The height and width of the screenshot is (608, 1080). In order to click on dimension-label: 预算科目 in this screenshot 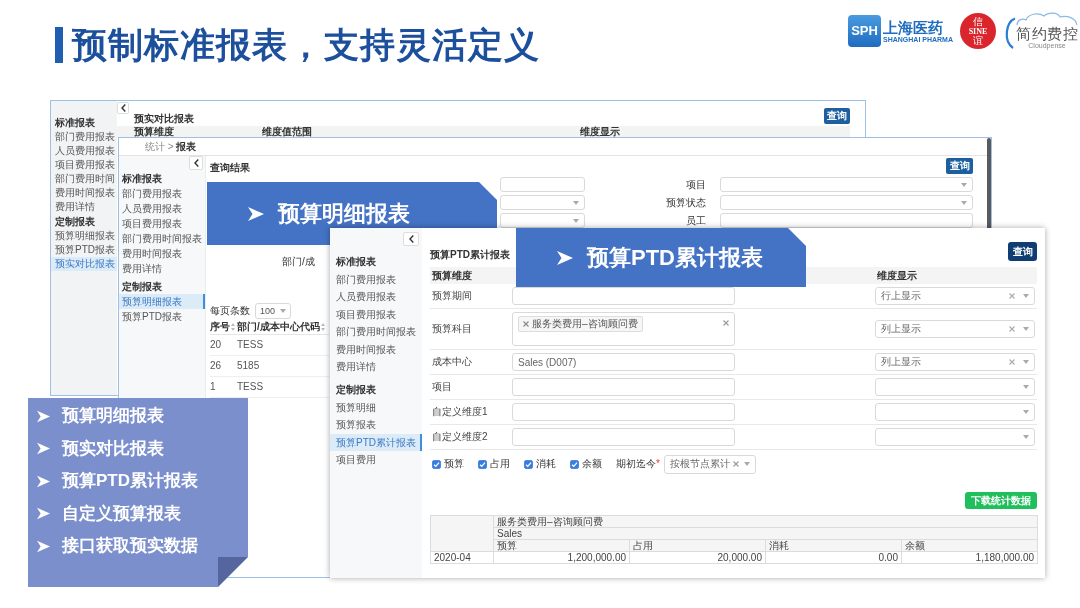, I will do `click(451, 329)`.